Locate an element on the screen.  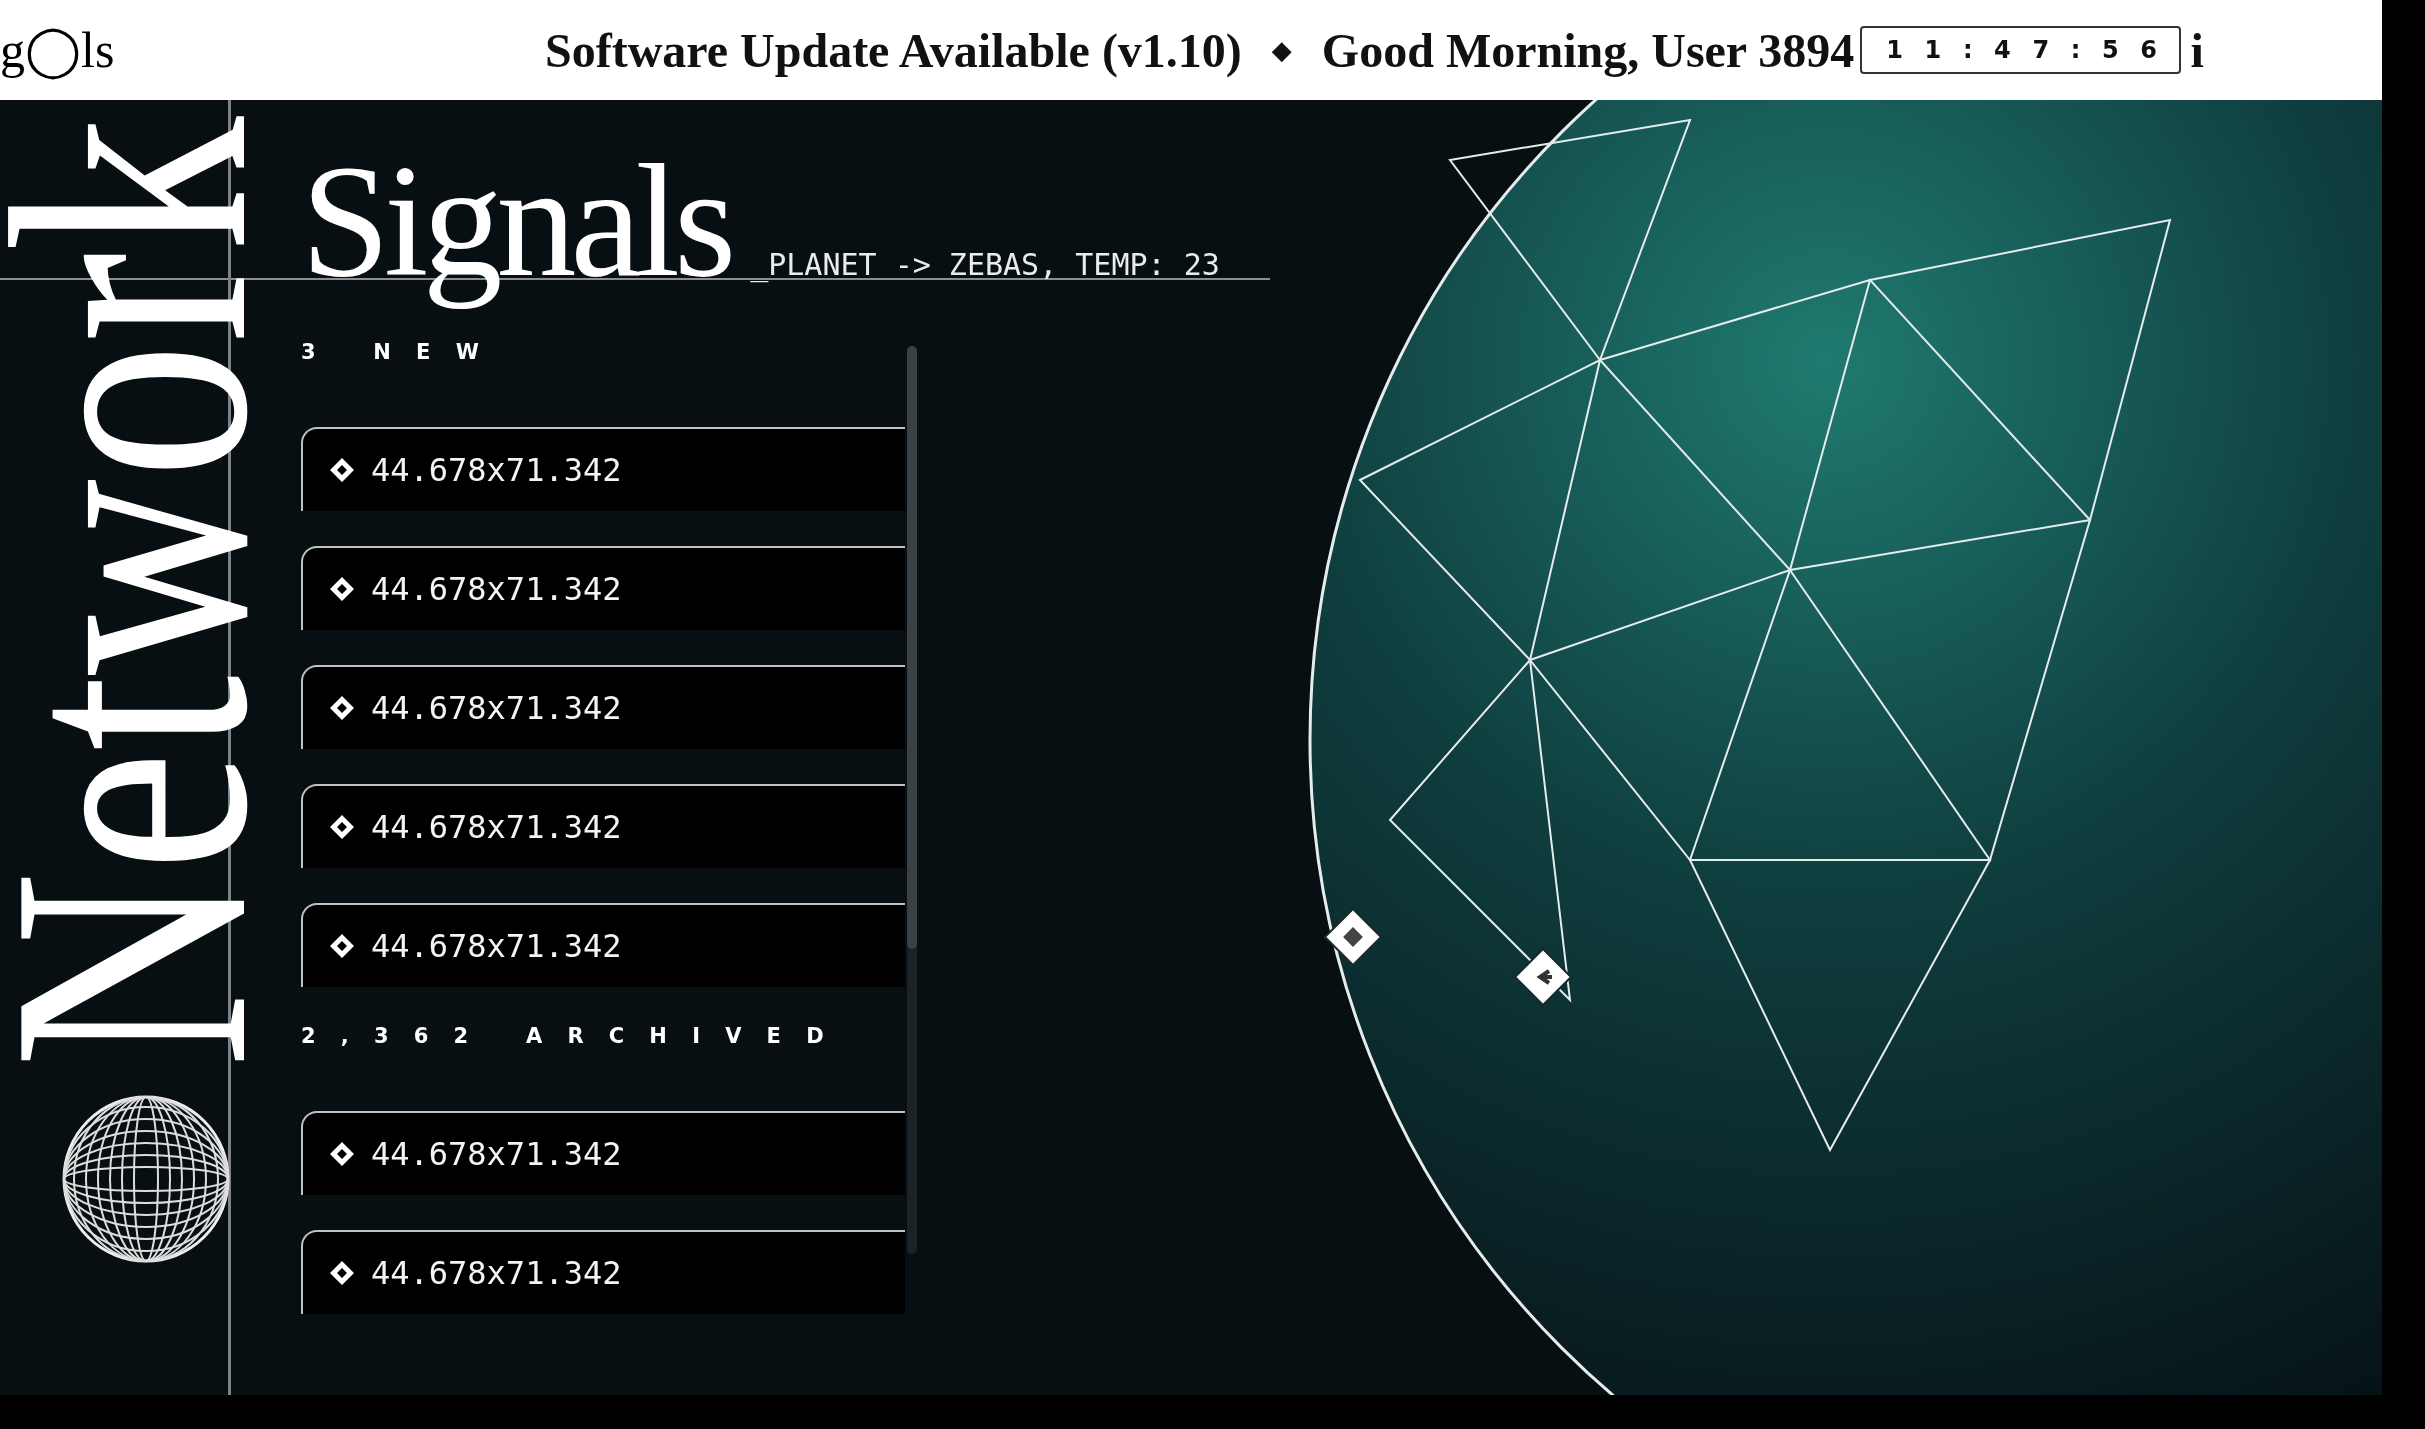
globe-icon is located at coordinates (146, 1179).